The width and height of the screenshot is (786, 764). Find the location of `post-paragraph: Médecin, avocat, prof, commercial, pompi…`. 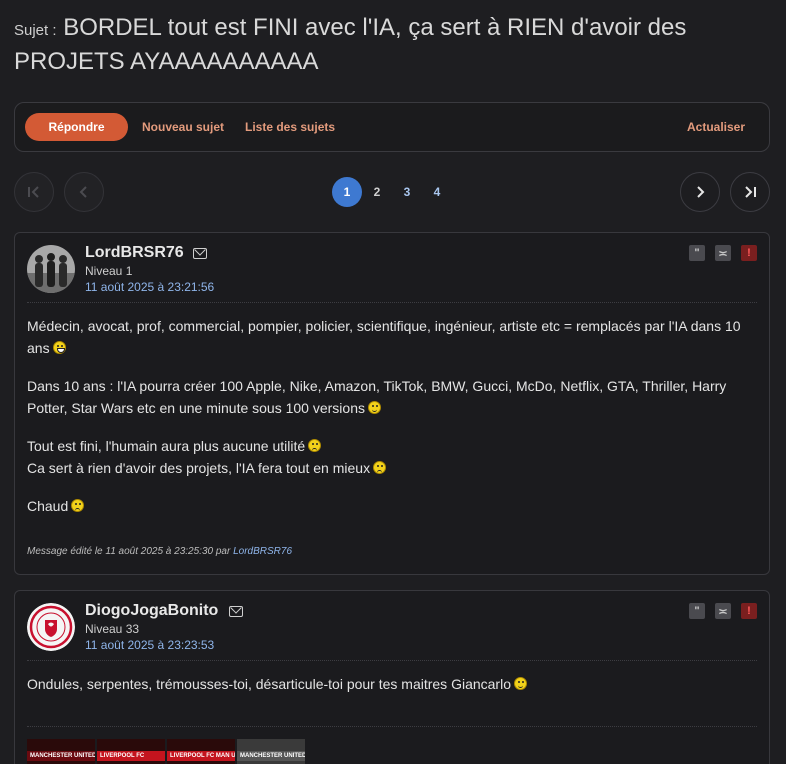

post-paragraph: Médecin, avocat, prof, commercial, pompi… is located at coordinates (384, 337).